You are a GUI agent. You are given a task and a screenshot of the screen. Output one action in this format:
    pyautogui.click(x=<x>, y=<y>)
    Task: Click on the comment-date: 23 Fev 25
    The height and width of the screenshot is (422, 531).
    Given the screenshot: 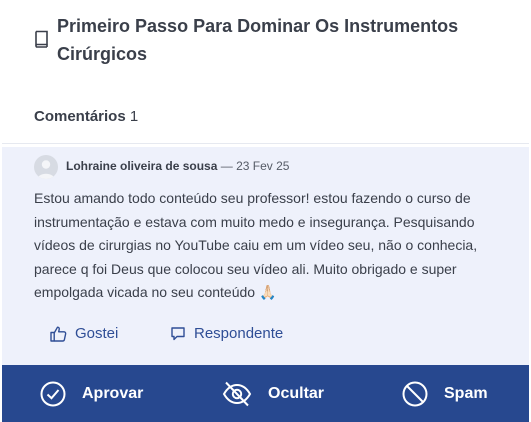 What is the action you would take?
    pyautogui.click(x=263, y=166)
    